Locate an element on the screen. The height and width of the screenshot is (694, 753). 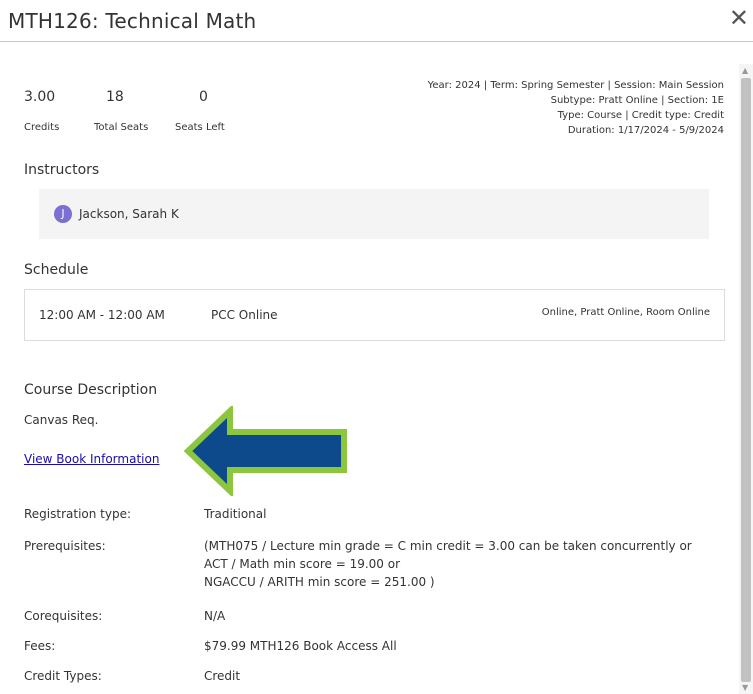
meta-type-credit: Type: Course | Credit type: Credit is located at coordinates (640, 115).